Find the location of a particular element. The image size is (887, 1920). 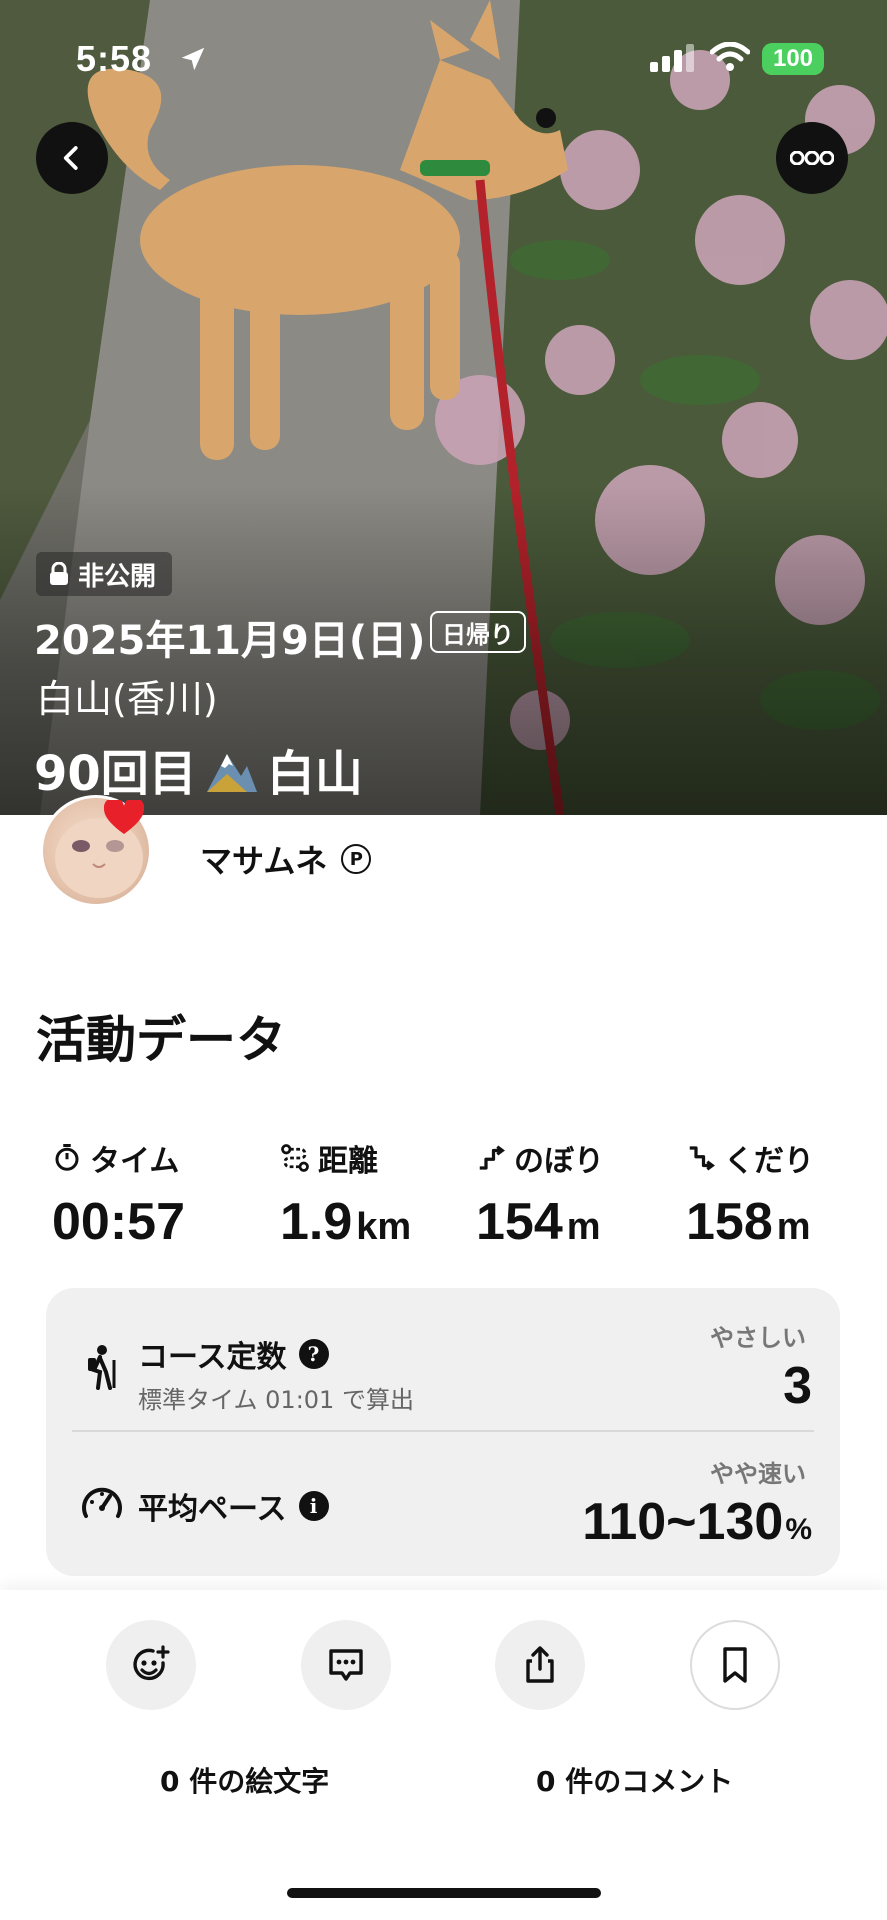

stat-value: 1.9 km is located at coordinates (346, 1222).